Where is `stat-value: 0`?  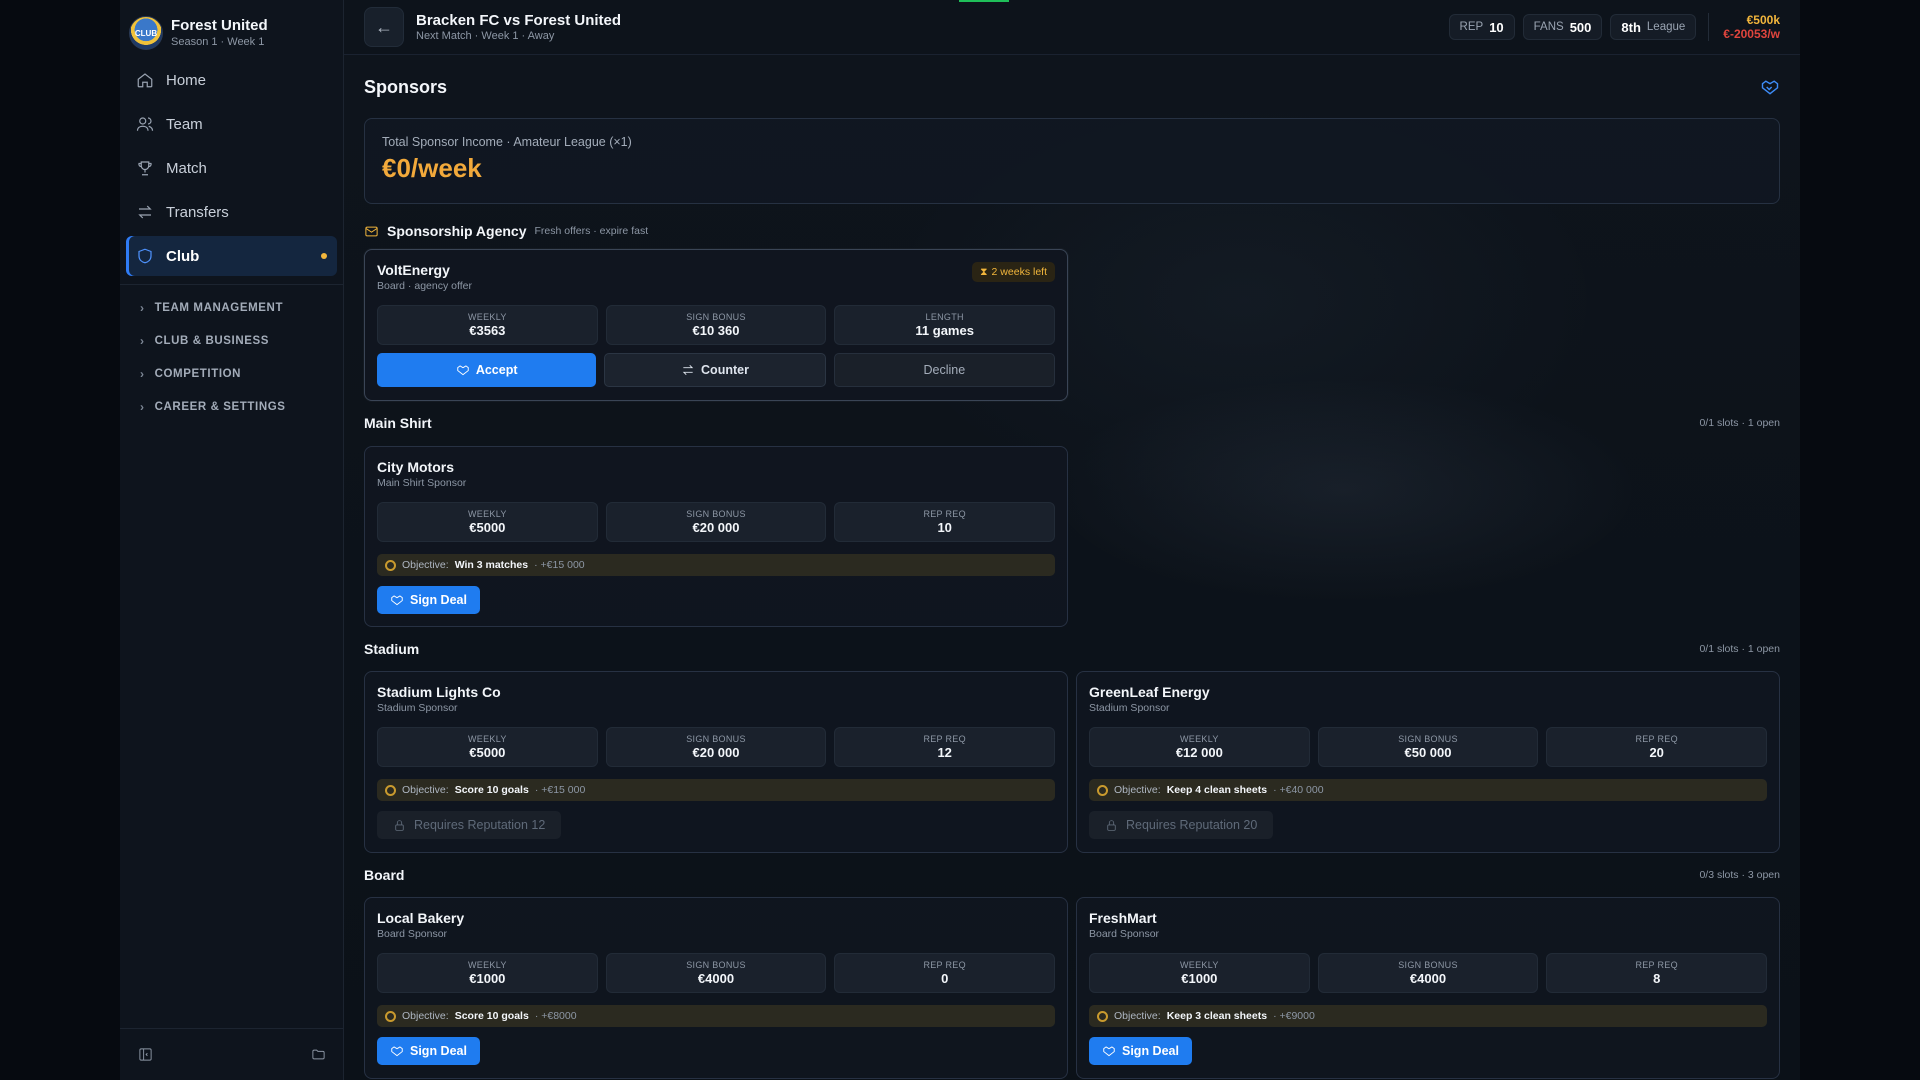 stat-value: 0 is located at coordinates (945, 978).